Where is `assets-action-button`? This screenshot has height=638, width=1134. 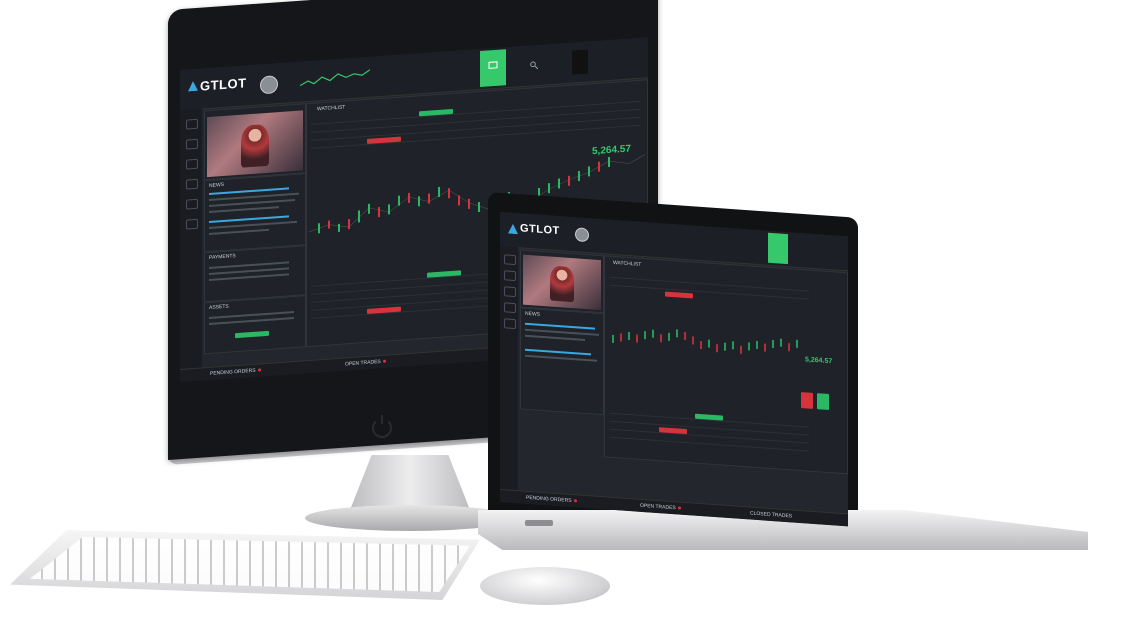 assets-action-button is located at coordinates (252, 334).